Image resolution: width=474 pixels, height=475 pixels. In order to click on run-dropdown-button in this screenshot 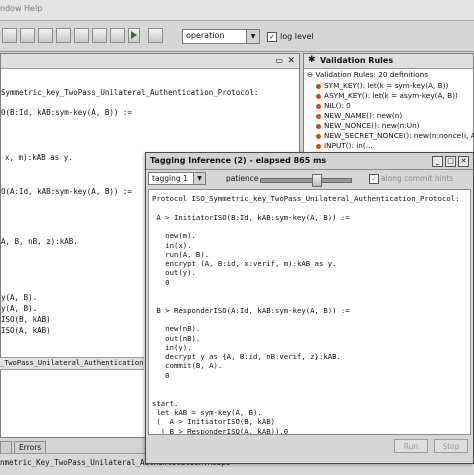, I will do `click(134, 35)`.